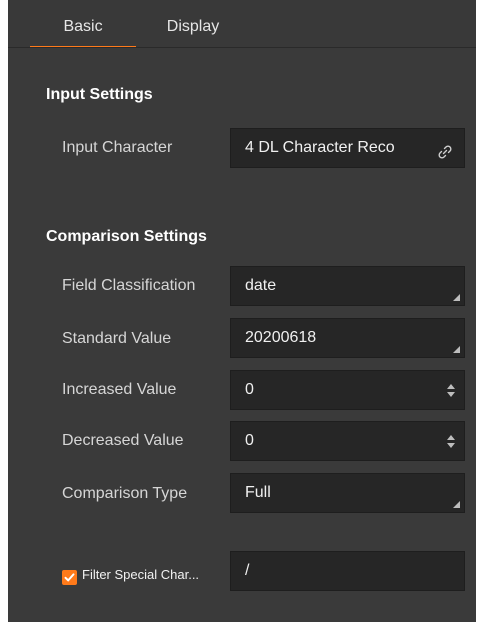  Describe the element at coordinates (347, 338) in the screenshot. I see `standard-value-field: 20200618` at that location.